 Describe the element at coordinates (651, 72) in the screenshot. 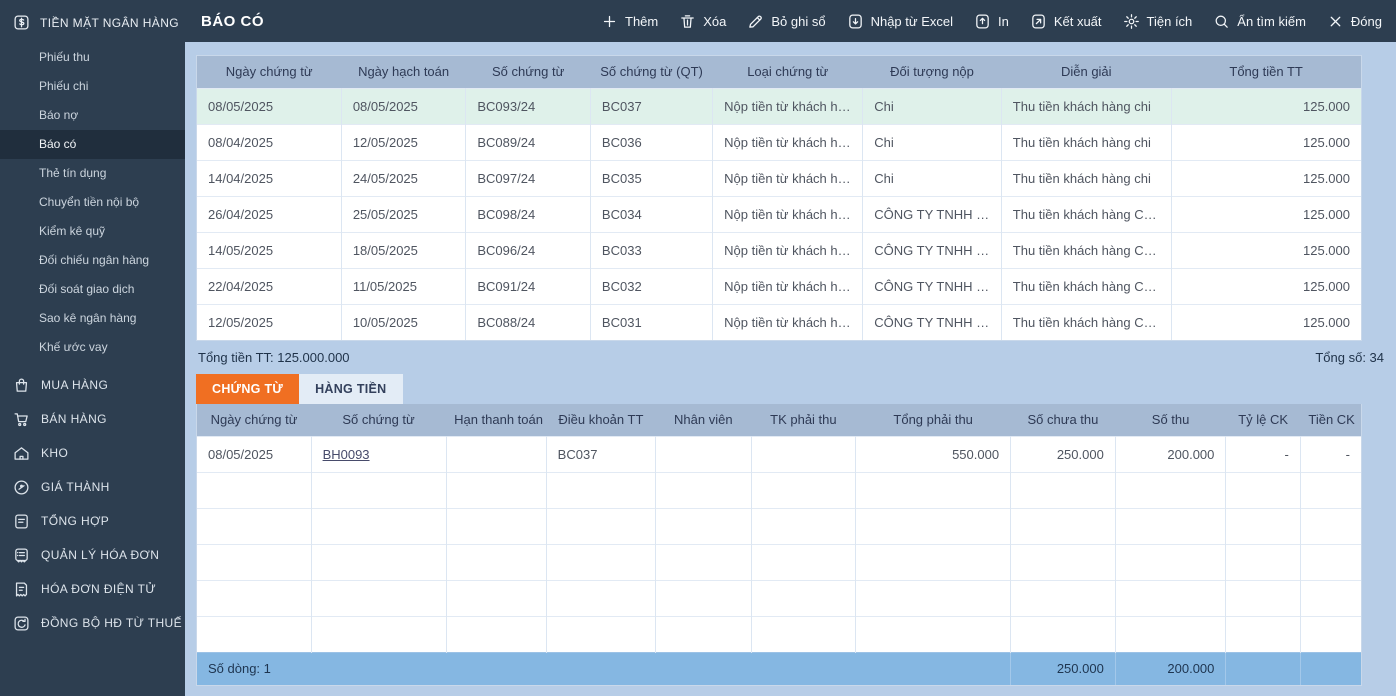

I see `column-header-so-chung-tu-qt: Số chứng từ (QT)` at that location.